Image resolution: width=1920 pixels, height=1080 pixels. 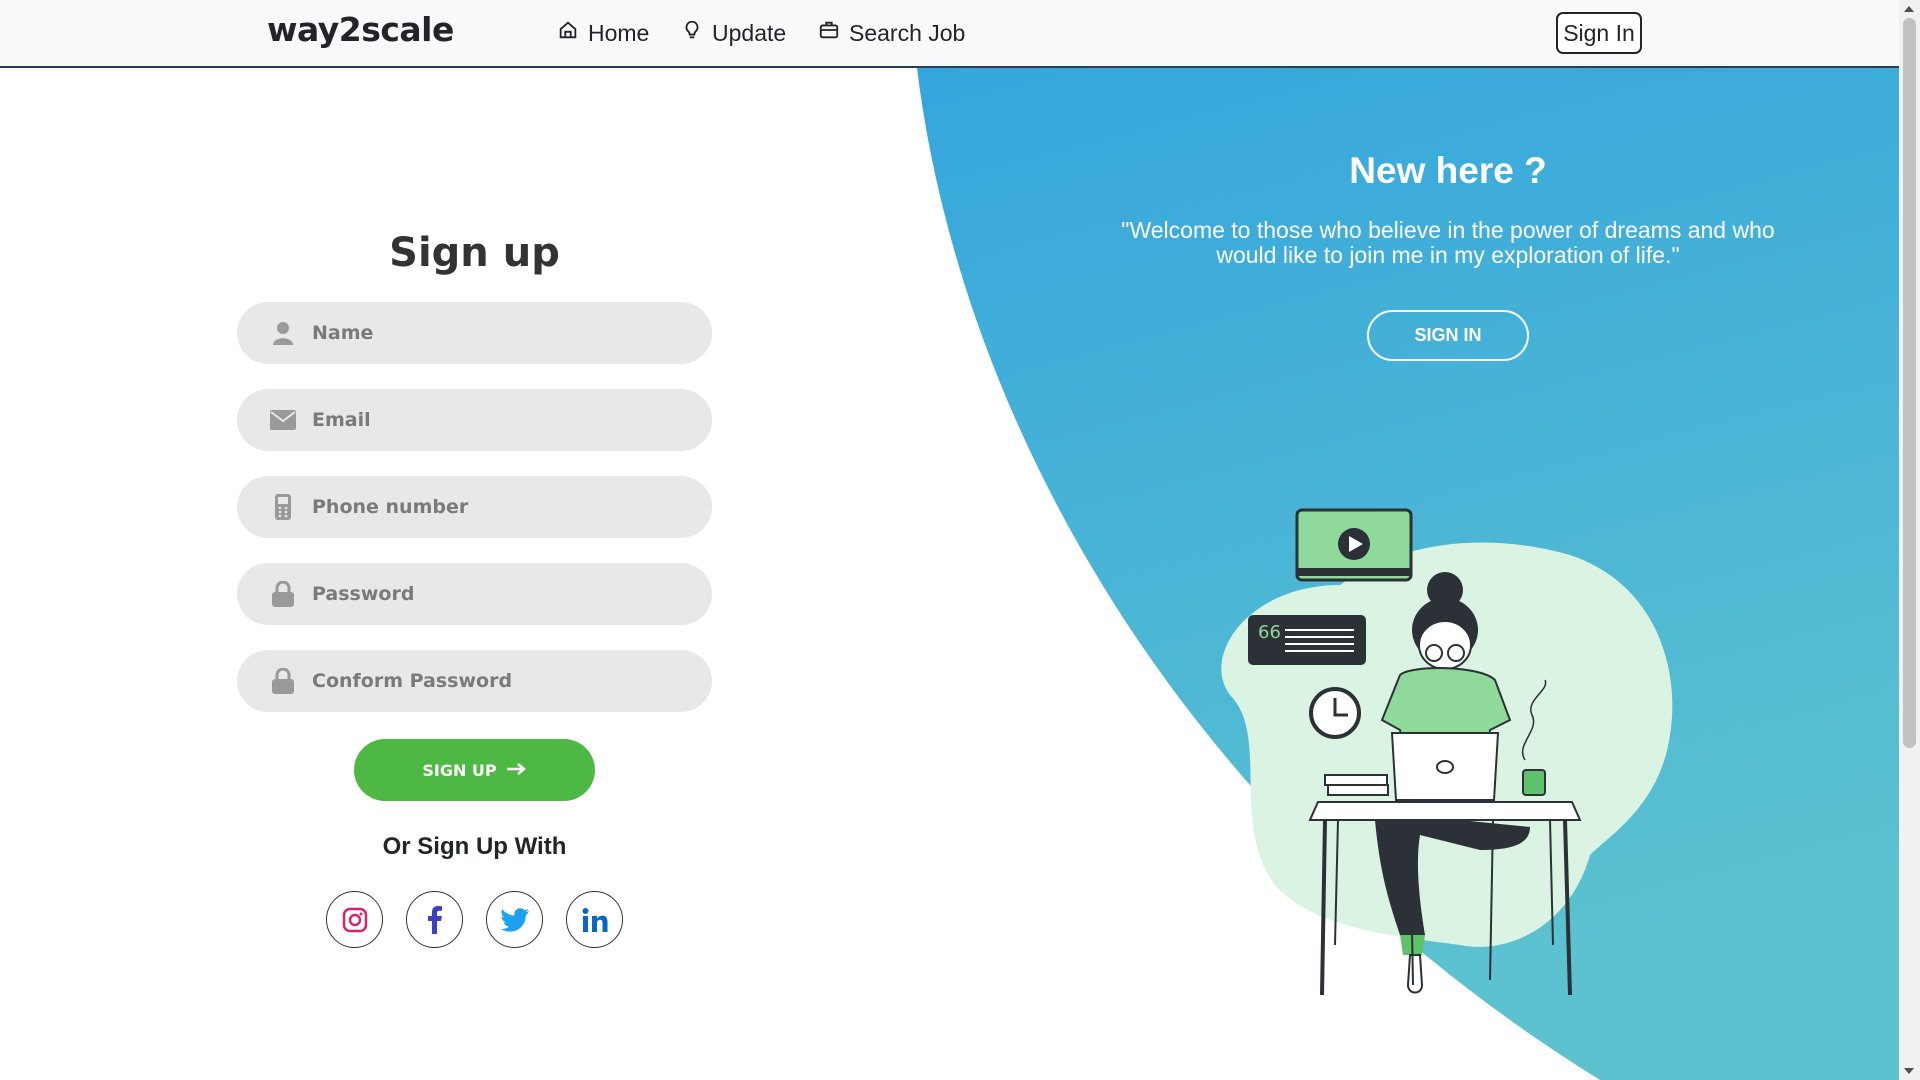 What do you see at coordinates (474, 919) in the screenshot?
I see `social-icons` at bounding box center [474, 919].